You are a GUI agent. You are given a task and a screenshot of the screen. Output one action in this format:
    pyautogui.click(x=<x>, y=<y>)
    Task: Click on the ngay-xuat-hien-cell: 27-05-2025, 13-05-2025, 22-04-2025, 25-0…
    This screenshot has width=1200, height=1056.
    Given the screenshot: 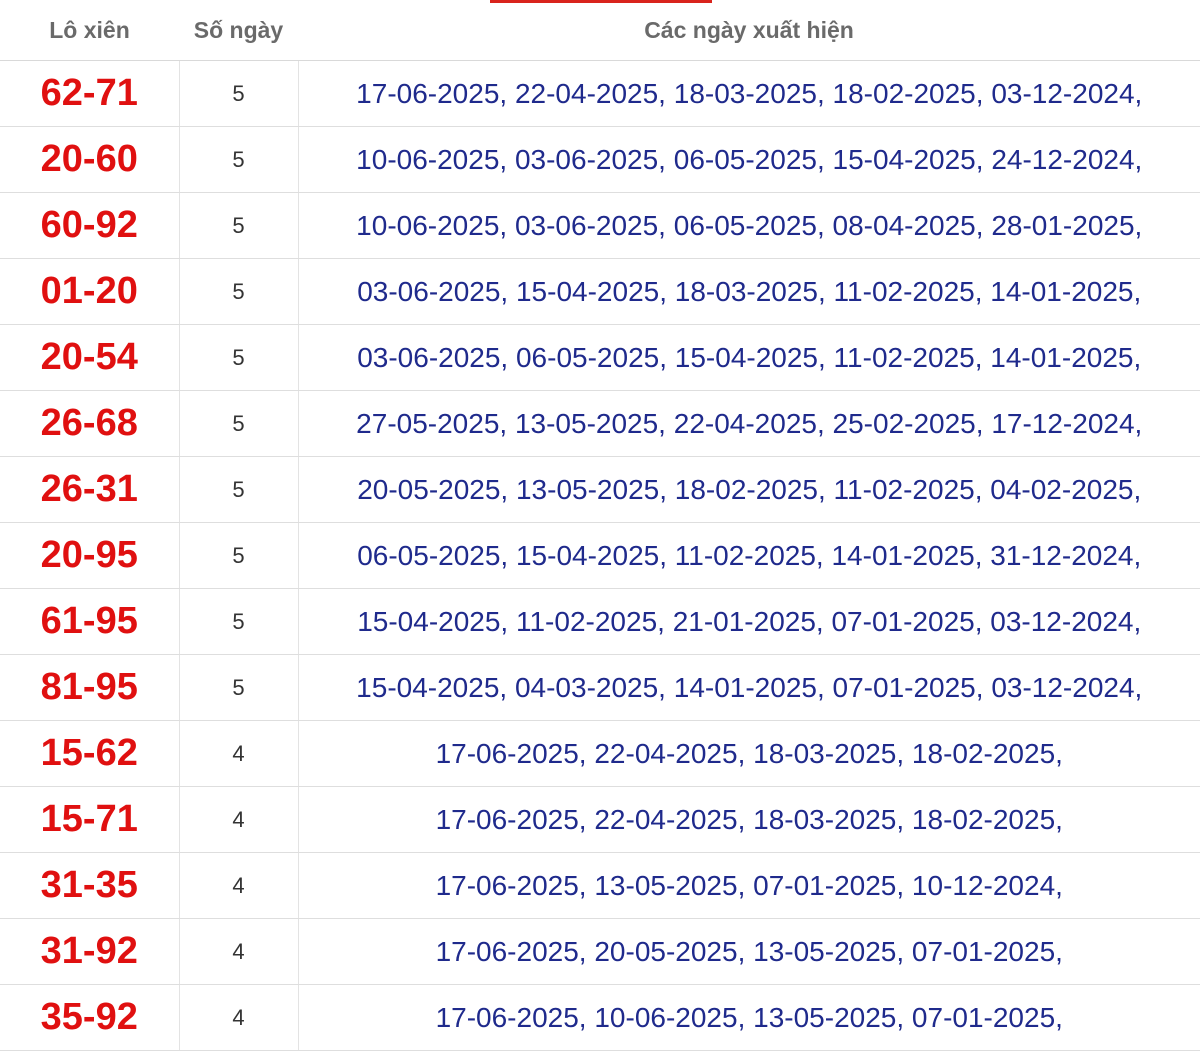 What is the action you would take?
    pyautogui.click(x=749, y=423)
    